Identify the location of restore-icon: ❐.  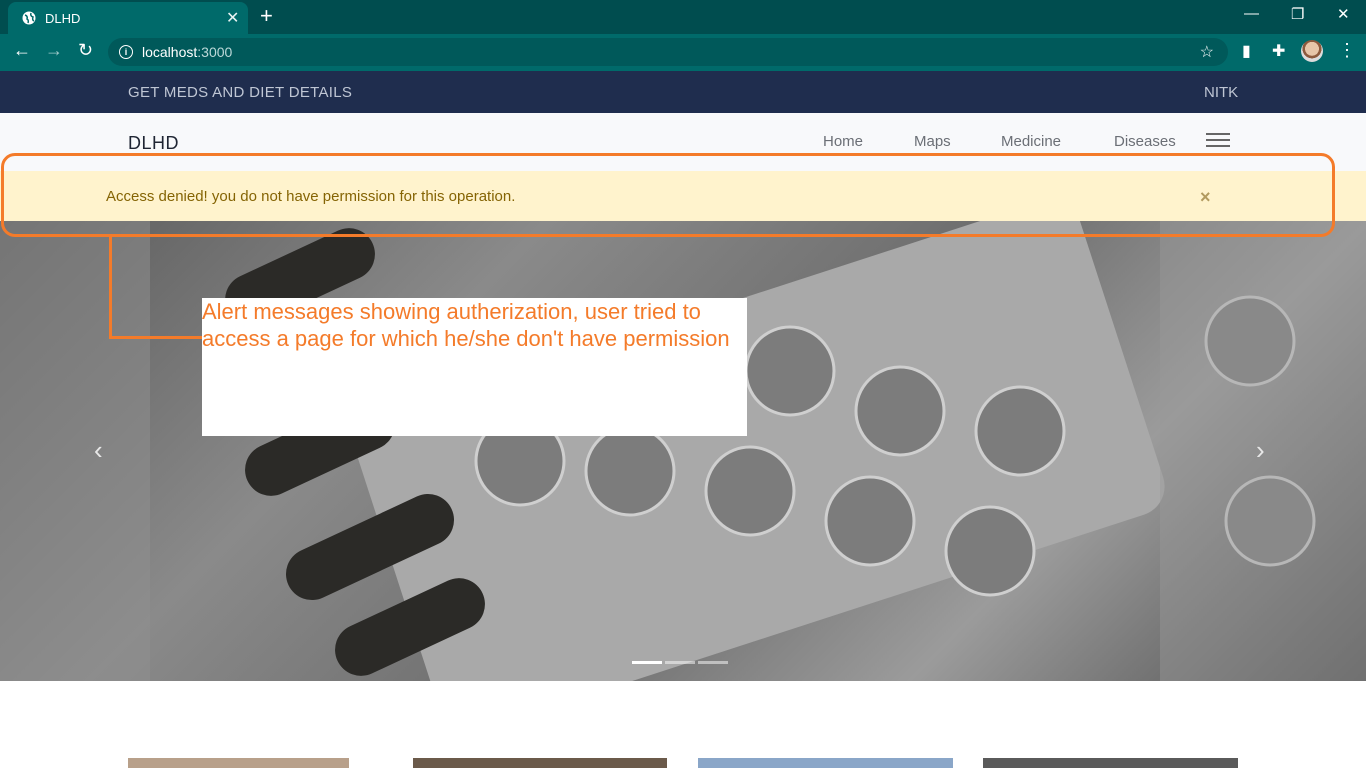
(1297, 14).